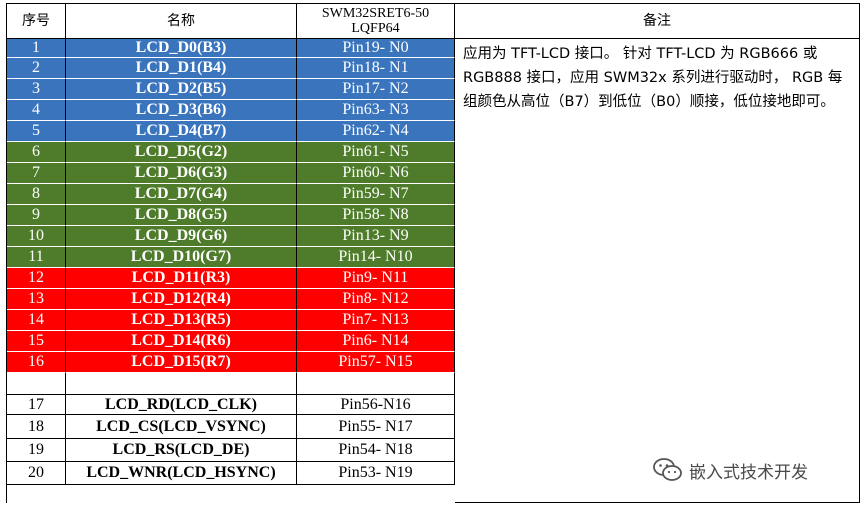 The width and height of the screenshot is (865, 505). What do you see at coordinates (181, 48) in the screenshot?
I see `row-signal-name: LCD_D0(B3)` at bounding box center [181, 48].